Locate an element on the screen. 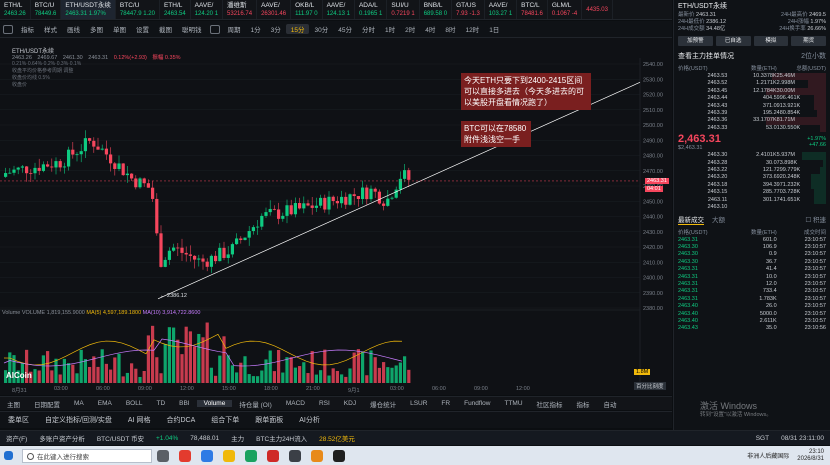 The height and width of the screenshot is (465, 830). toolbar-item: 单图 is located at coordinates (119, 29).